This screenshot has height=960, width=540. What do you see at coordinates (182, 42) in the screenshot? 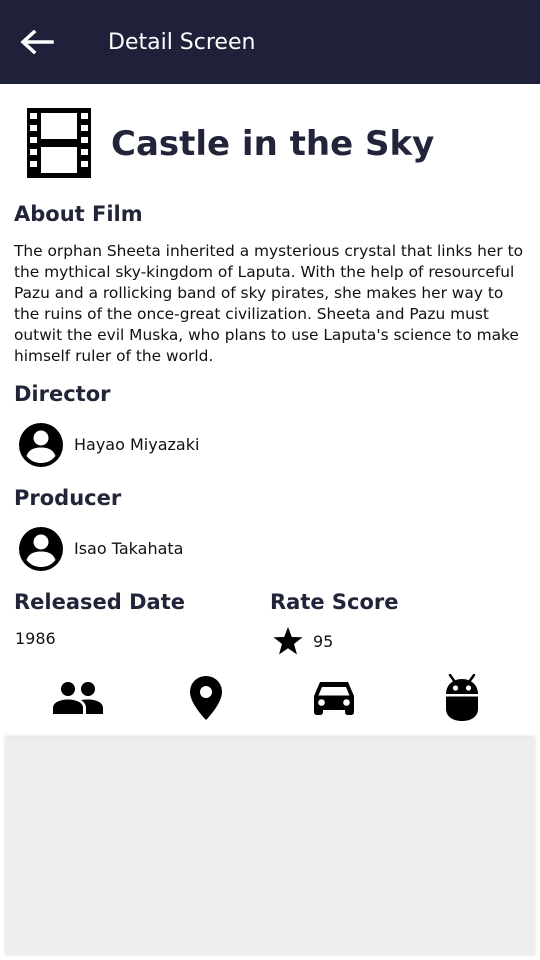
I see `page-title: Detail Screen` at bounding box center [182, 42].